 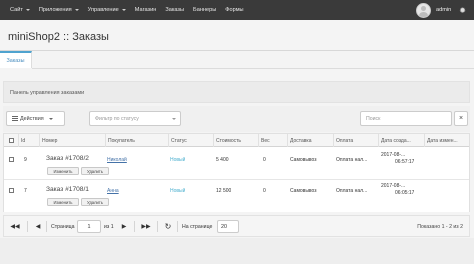 What do you see at coordinates (58, 37) in the screenshot?
I see `page-title: miniShop2 :: Заказы` at bounding box center [58, 37].